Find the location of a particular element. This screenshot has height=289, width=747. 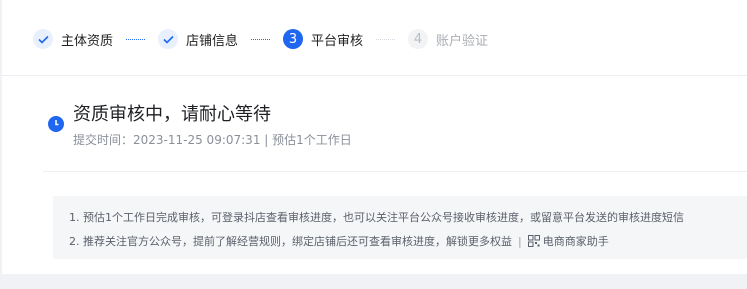

submit-time: 提交时间：2023-11-25 09:07:31 | 预估1个工作日 is located at coordinates (212, 140).